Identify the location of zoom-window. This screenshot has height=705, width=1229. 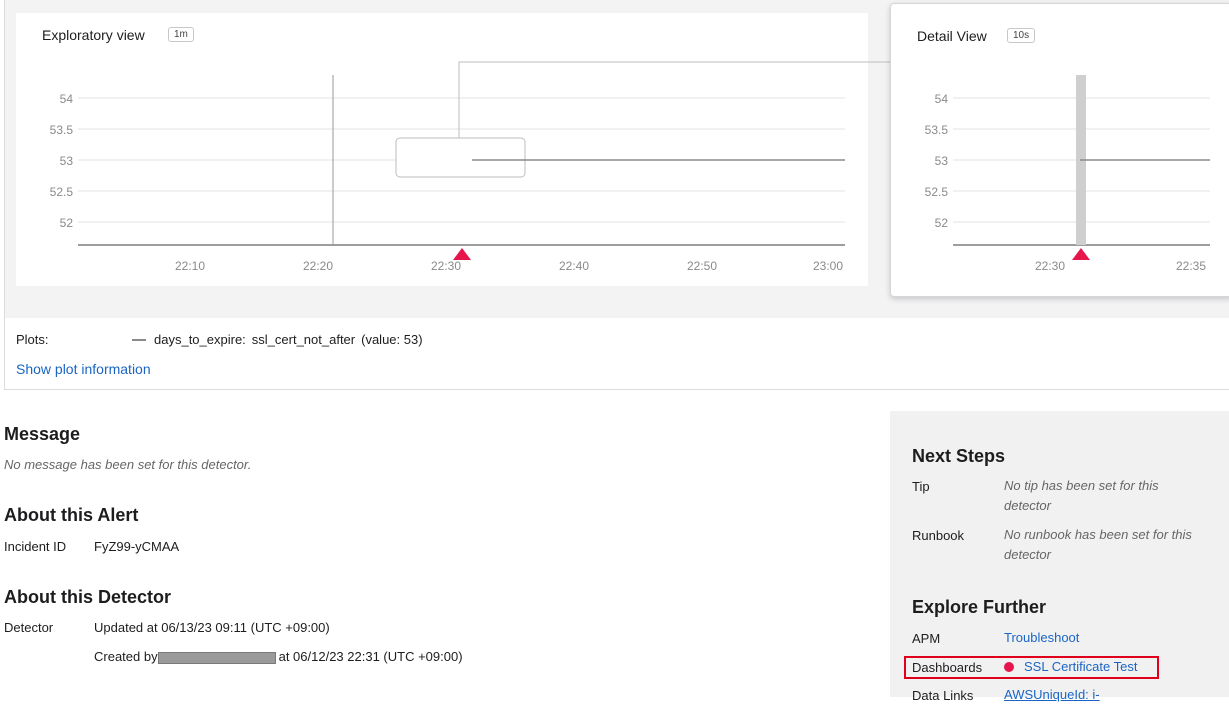
(460, 157).